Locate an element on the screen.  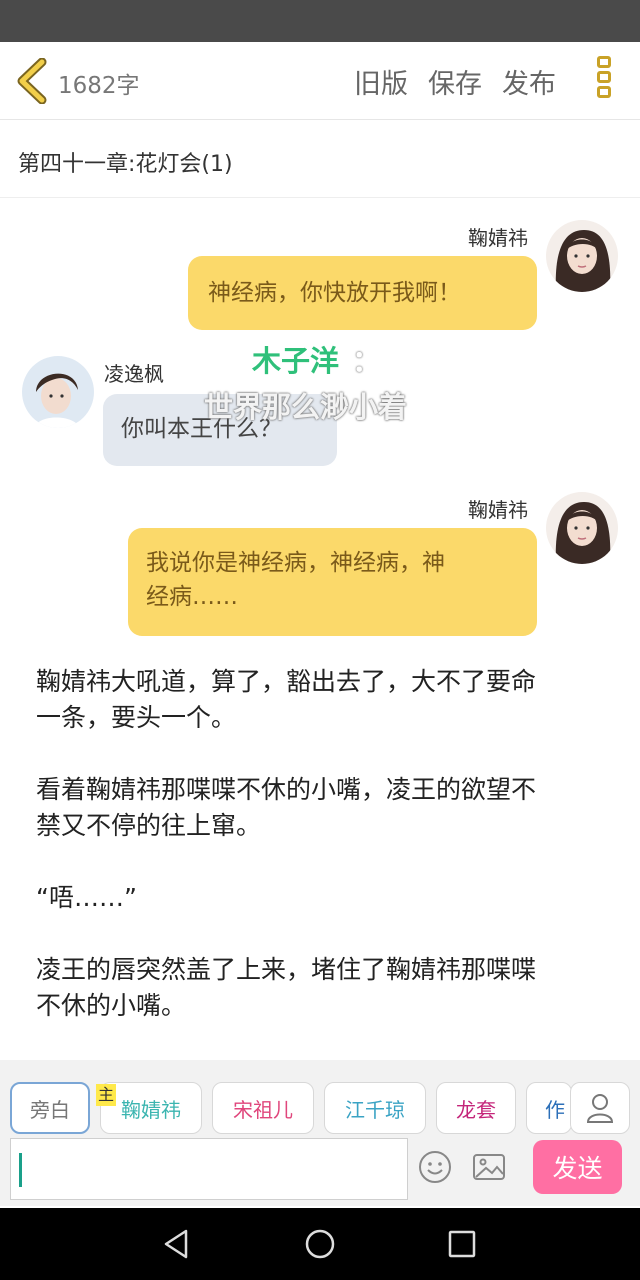
chevron-left-icon is located at coordinates (32, 81).